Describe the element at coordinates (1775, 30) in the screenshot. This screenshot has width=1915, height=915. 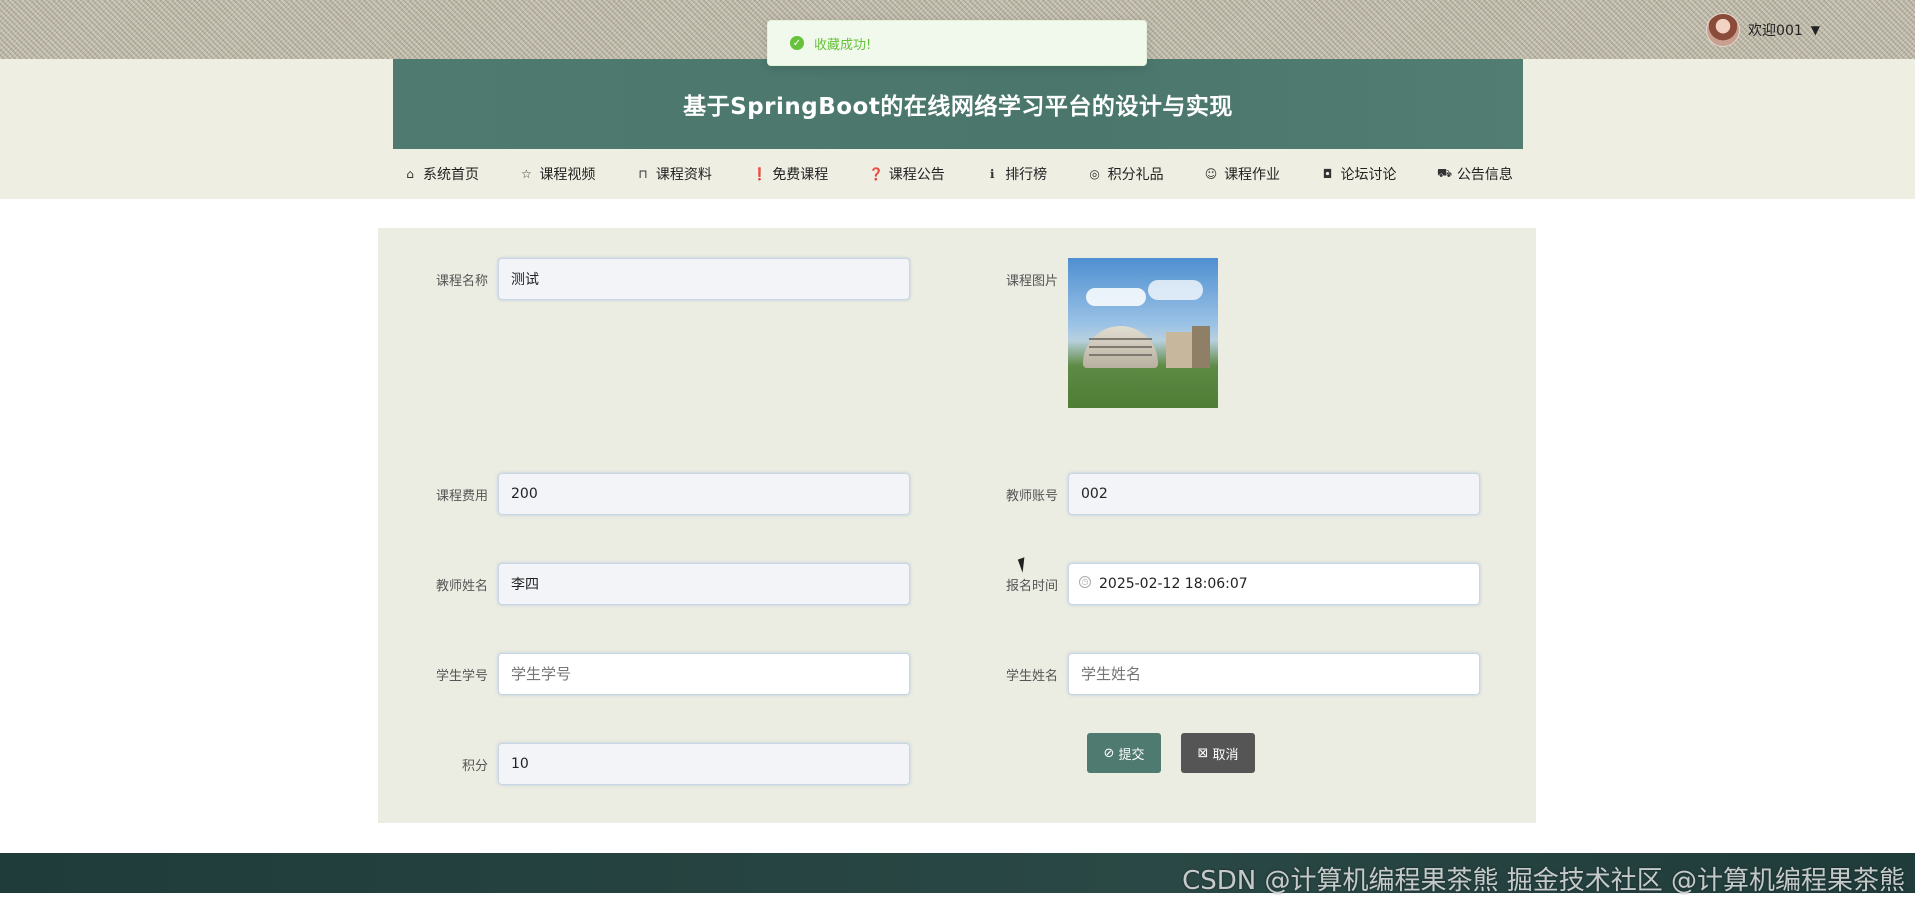
I see `user-greeting: 欢迎001` at that location.